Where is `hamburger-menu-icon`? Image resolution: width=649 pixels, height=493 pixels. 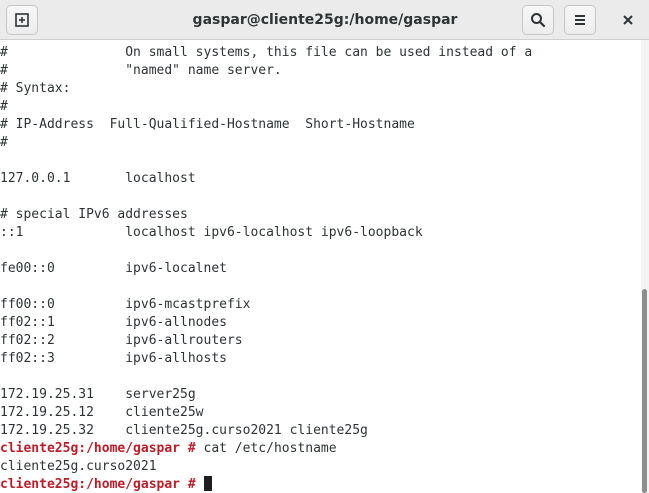
hamburger-menu-icon is located at coordinates (580, 20).